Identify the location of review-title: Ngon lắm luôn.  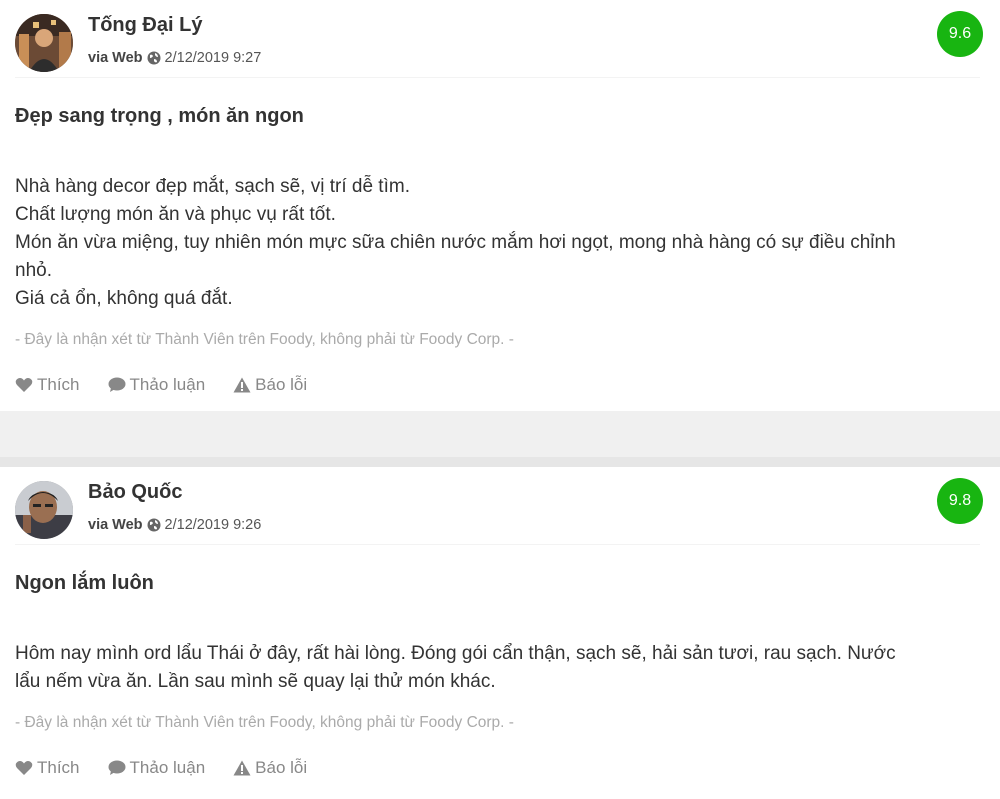
(84, 583).